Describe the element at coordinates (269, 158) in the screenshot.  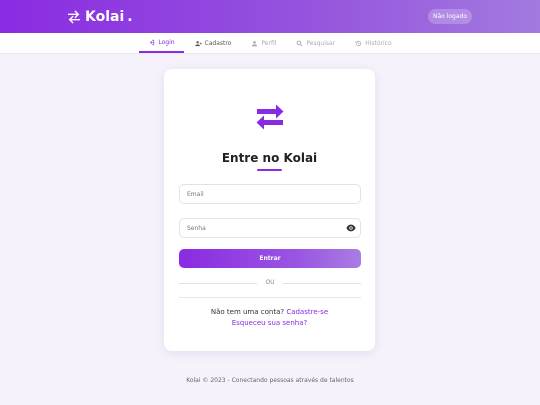
I see `login-title: Entre no Kolai` at that location.